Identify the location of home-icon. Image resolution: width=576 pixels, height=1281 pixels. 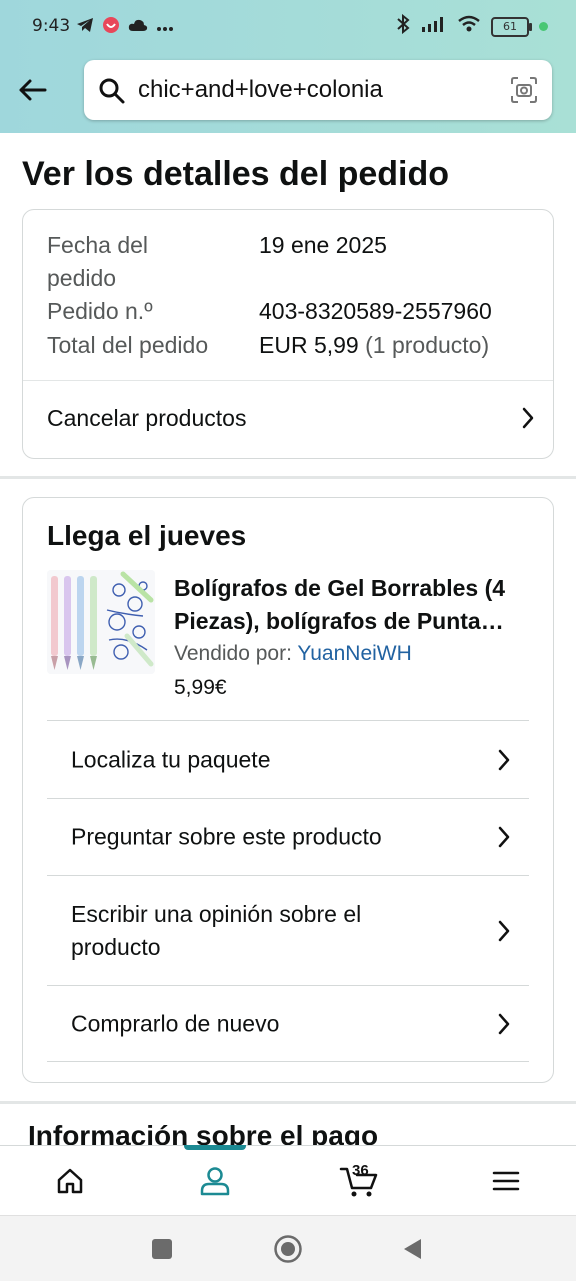
(70, 1181).